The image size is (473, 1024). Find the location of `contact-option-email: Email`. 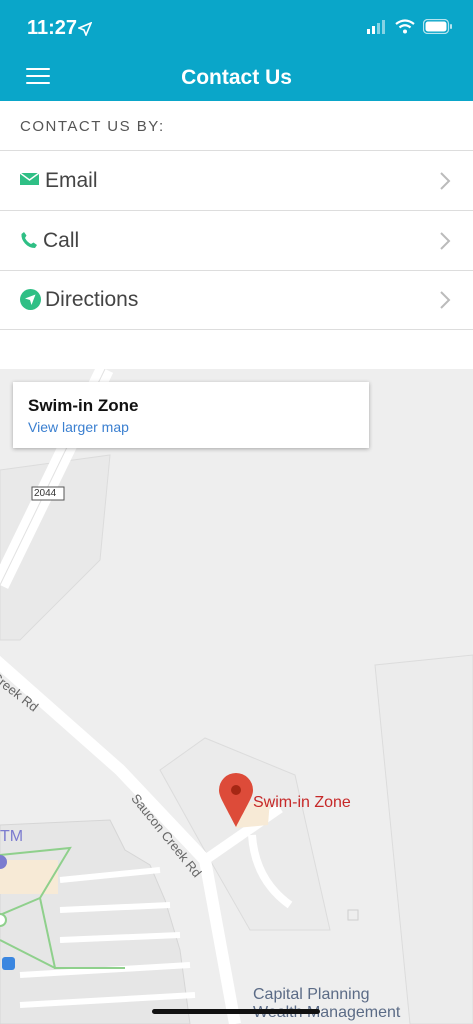

contact-option-email: Email is located at coordinates (236, 181).